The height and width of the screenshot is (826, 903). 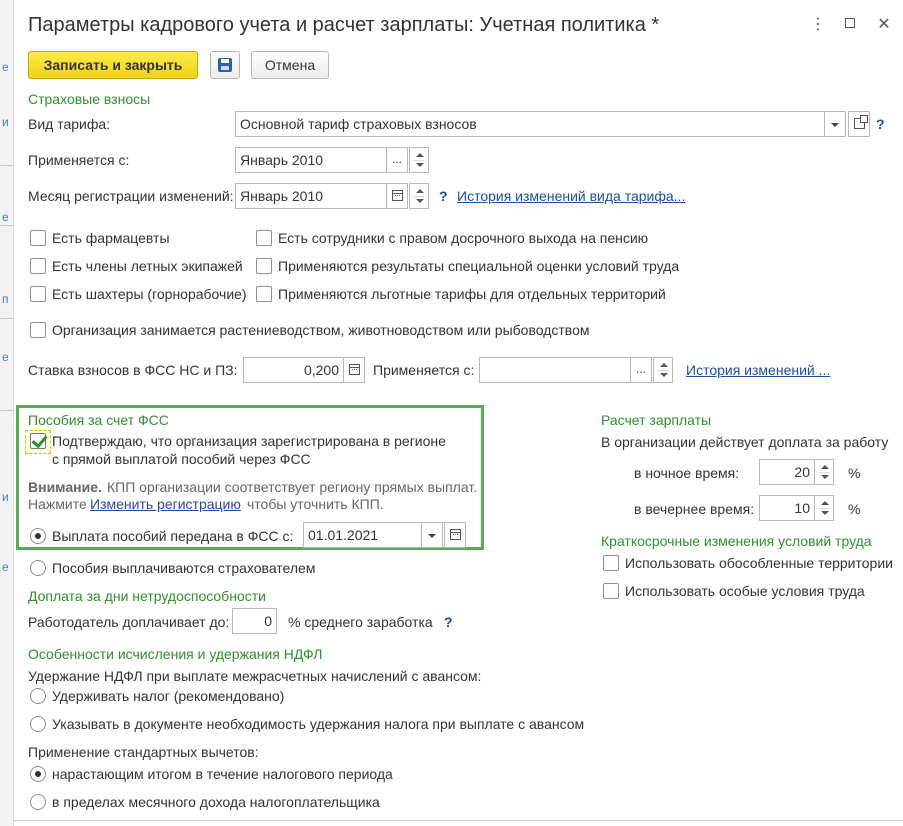 What do you see at coordinates (818, 24) in the screenshot?
I see `more-vertical-icon: ⋮` at bounding box center [818, 24].